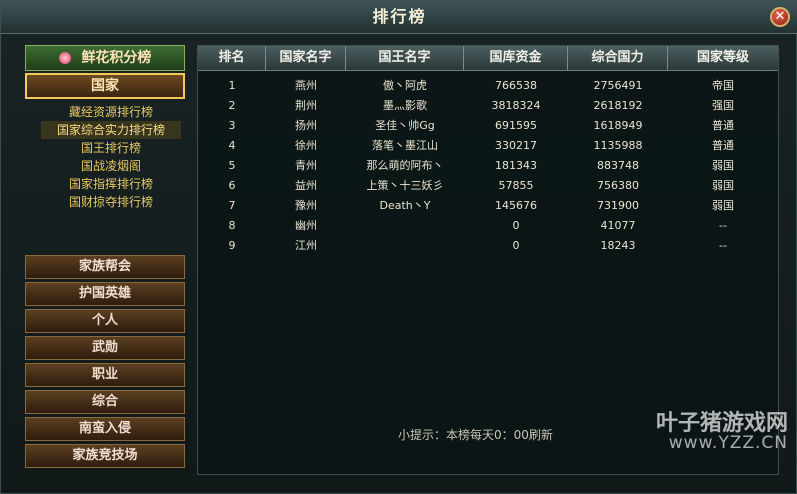 This screenshot has height=494, width=797. What do you see at coordinates (516, 85) in the screenshot?
I see `cell-treasury: 766538` at bounding box center [516, 85].